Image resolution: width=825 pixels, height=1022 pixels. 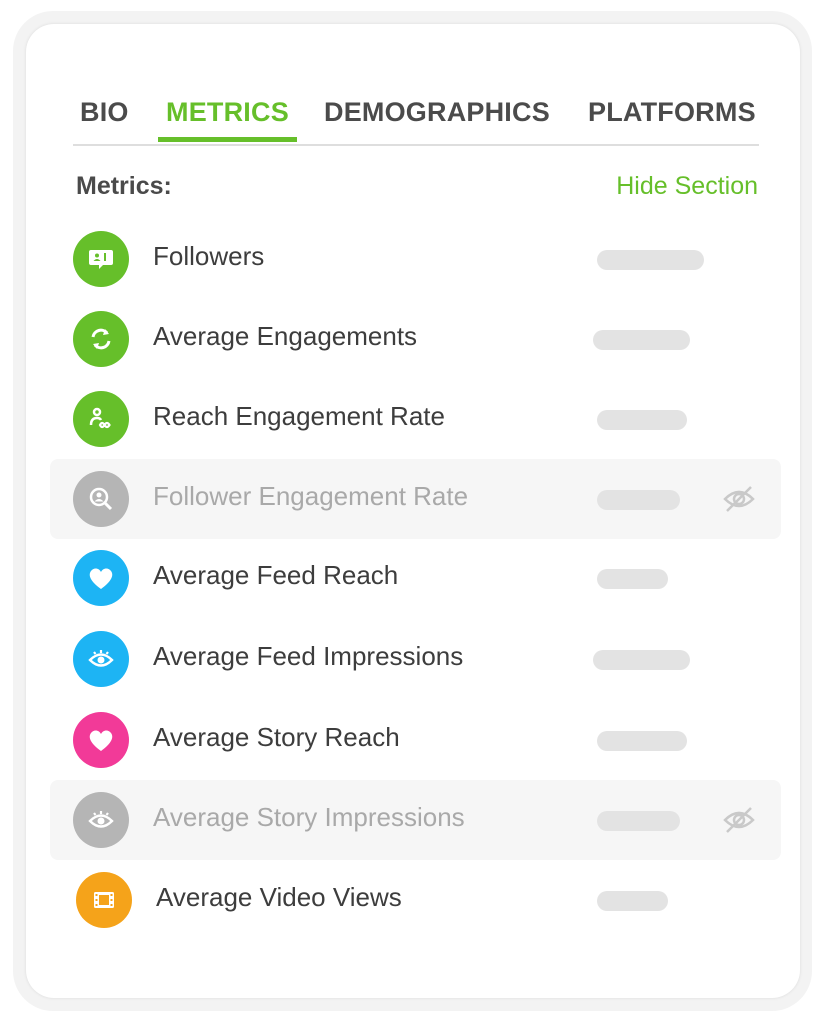 I want to click on tab-demographics: DEMOGRAPHICS, so click(x=437, y=118).